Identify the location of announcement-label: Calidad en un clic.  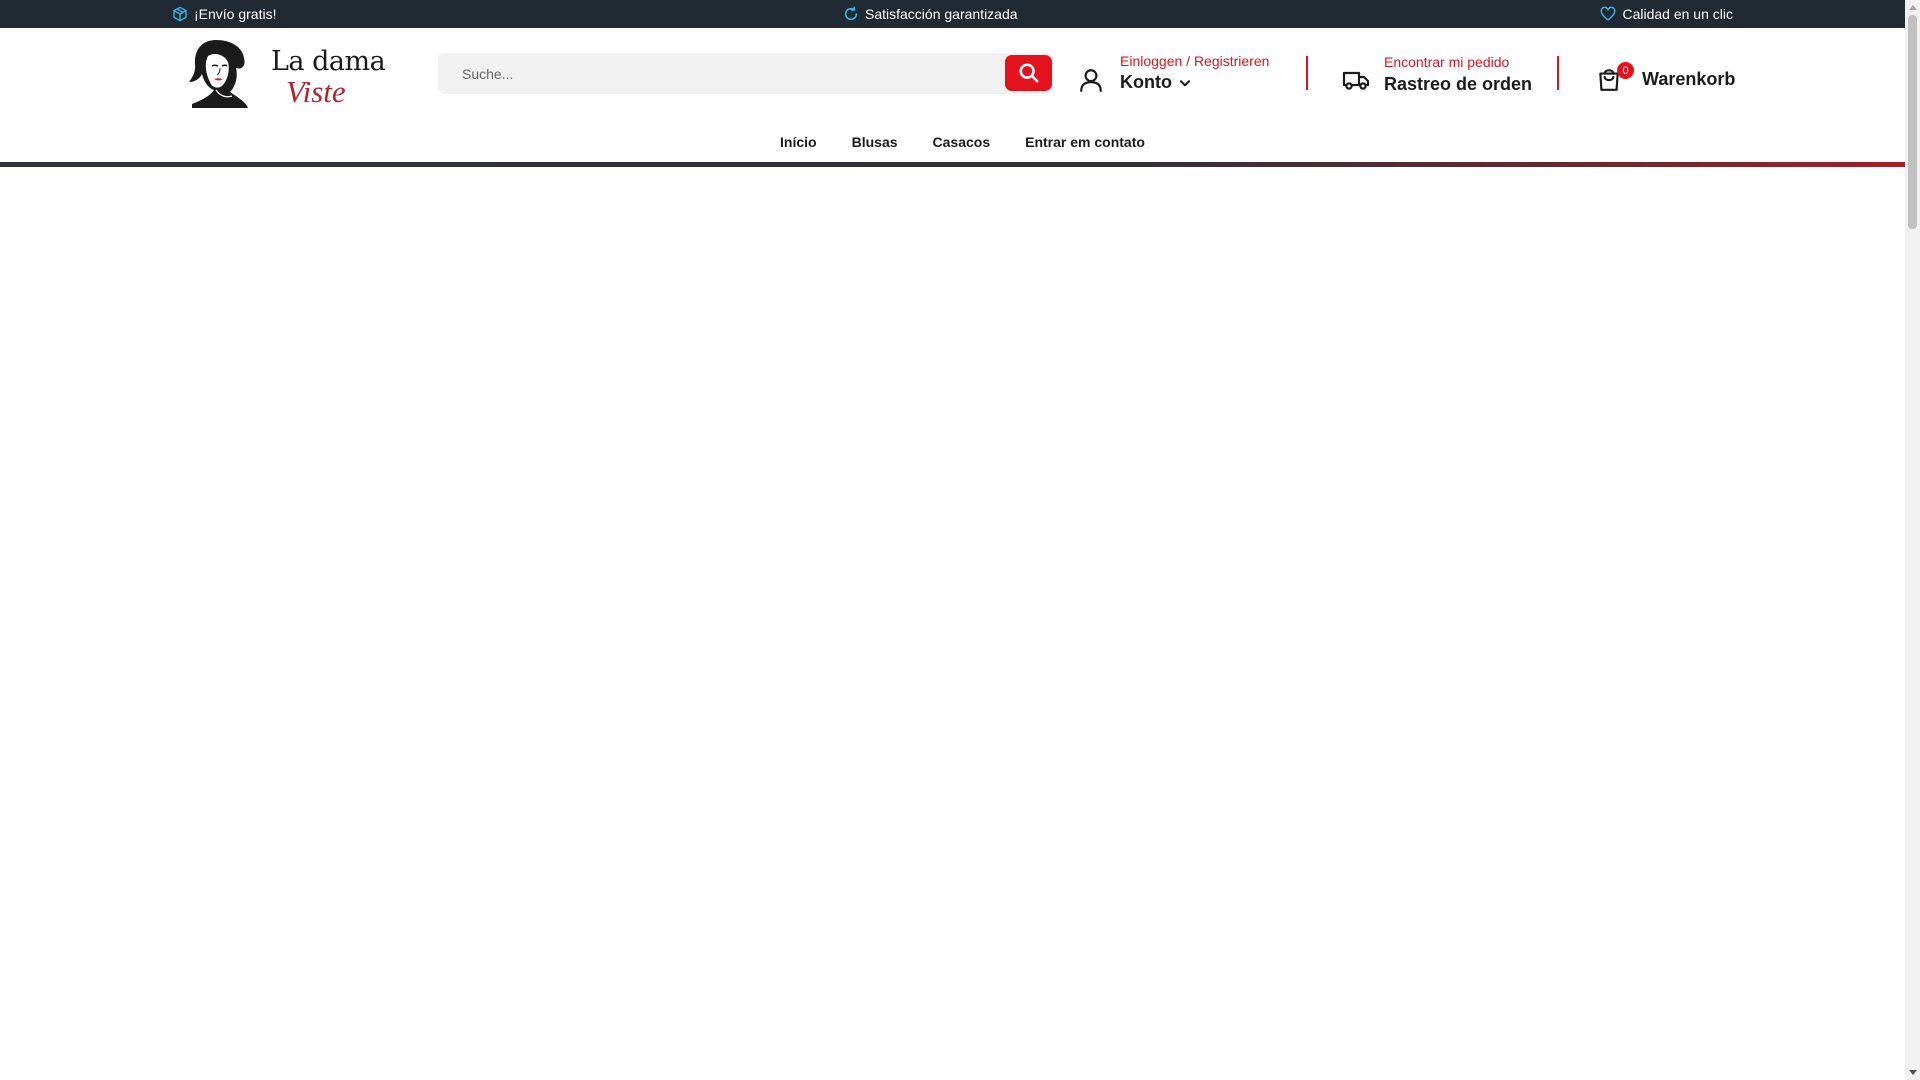
(1677, 14).